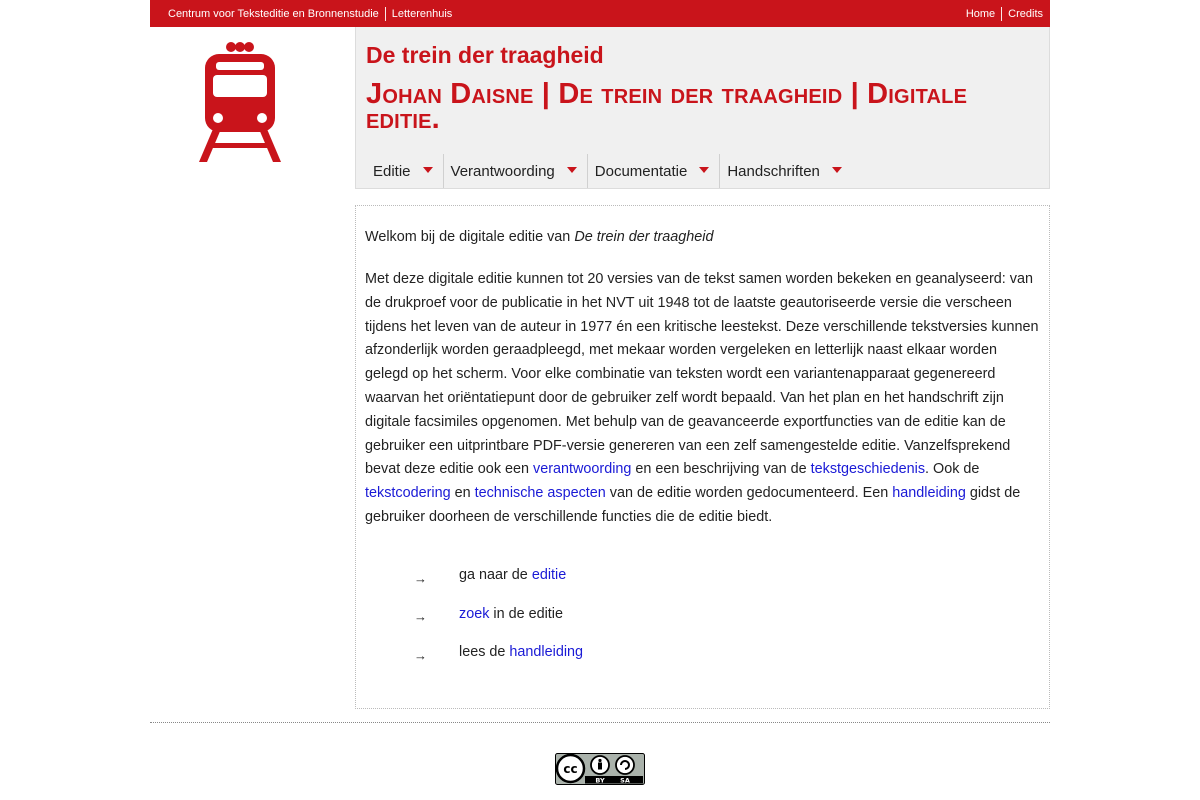 This screenshot has height=800, width=1200. I want to click on menu-label: Documentatie, so click(641, 171).